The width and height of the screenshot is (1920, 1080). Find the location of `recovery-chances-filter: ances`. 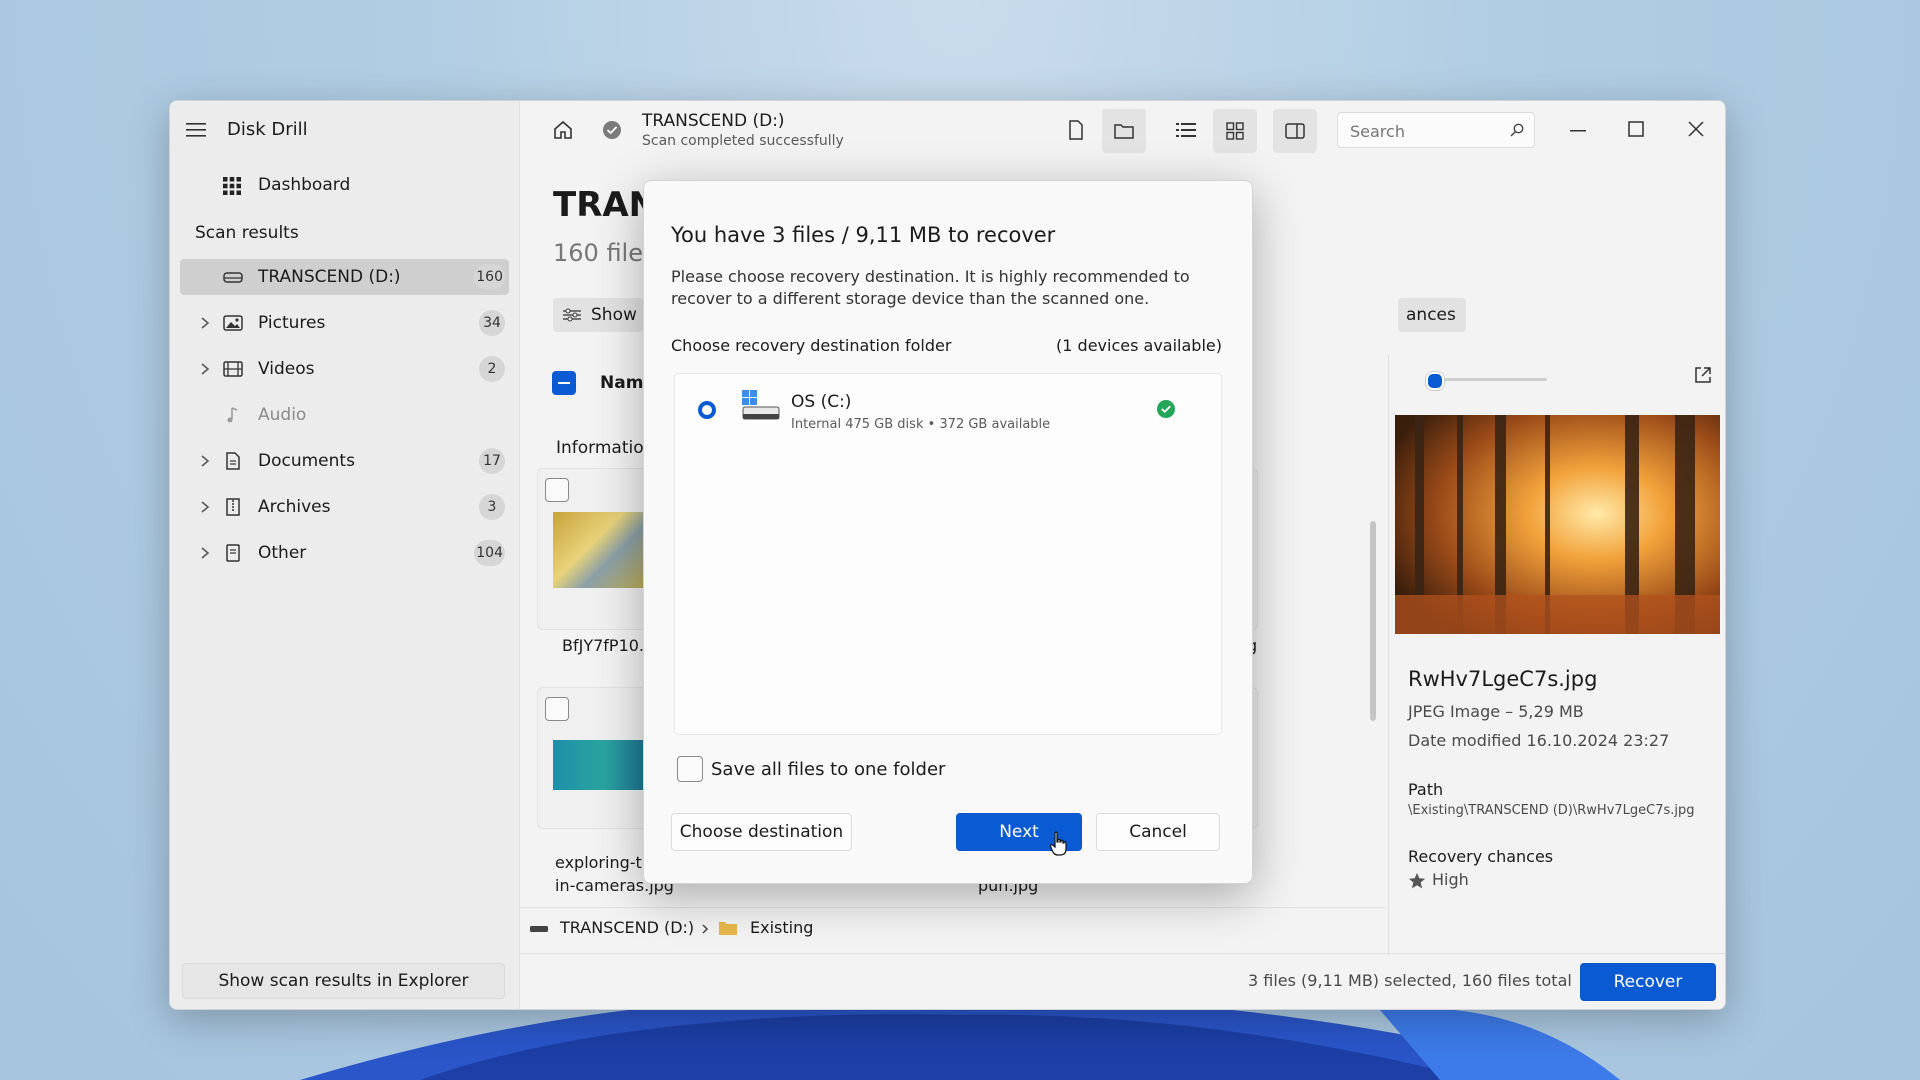

recovery-chances-filter: ances is located at coordinates (1432, 315).